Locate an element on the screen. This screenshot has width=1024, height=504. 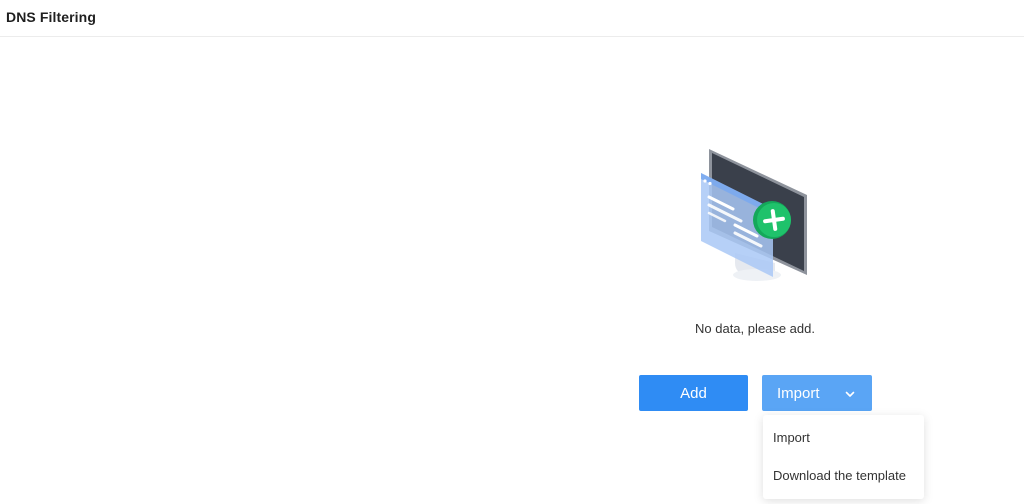
import-button: Import is located at coordinates (817, 393).